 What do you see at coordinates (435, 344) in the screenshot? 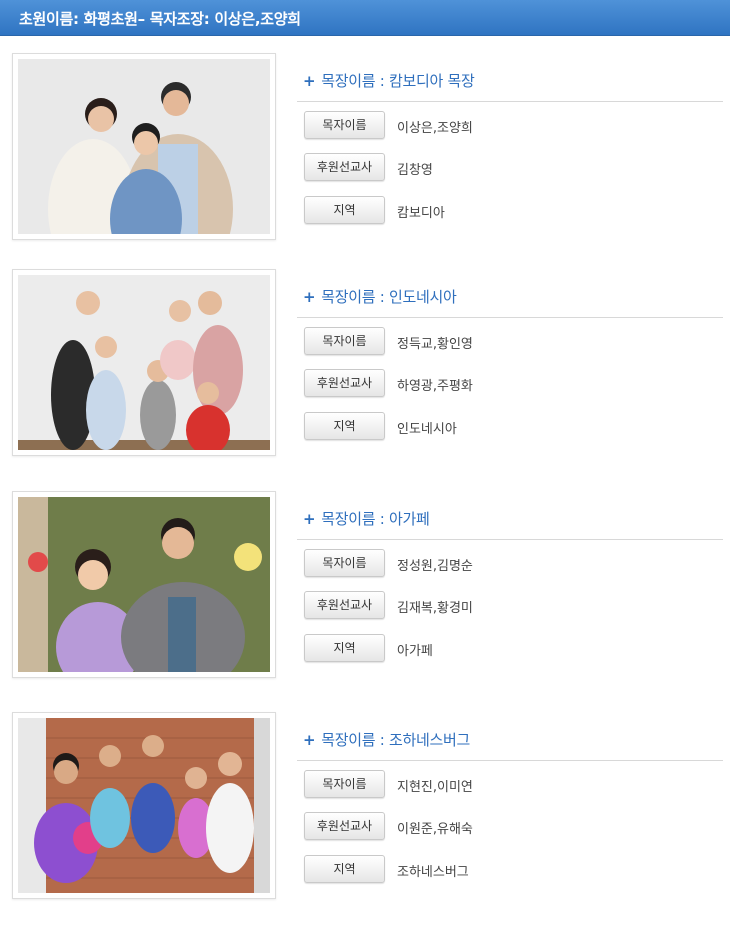
I see `shepherd-value: 정득교,황인영` at bounding box center [435, 344].